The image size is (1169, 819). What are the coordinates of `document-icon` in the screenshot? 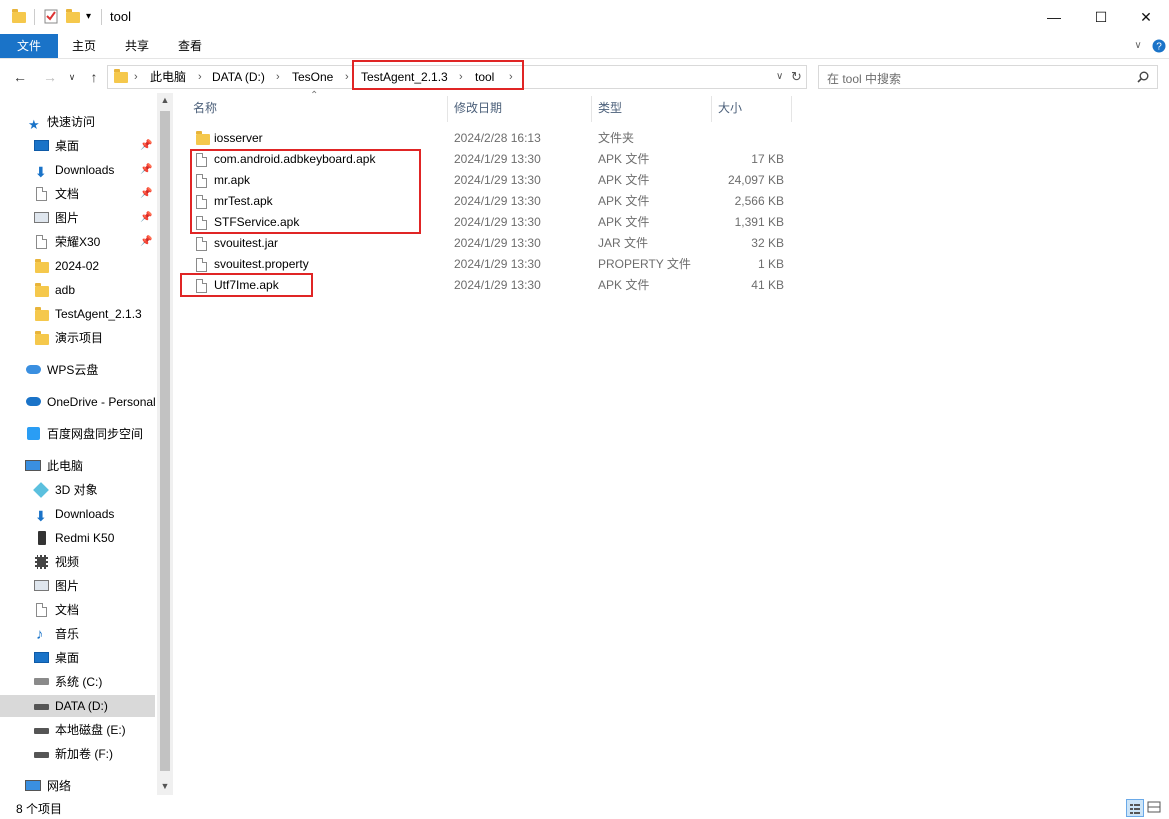 It's located at (41, 194).